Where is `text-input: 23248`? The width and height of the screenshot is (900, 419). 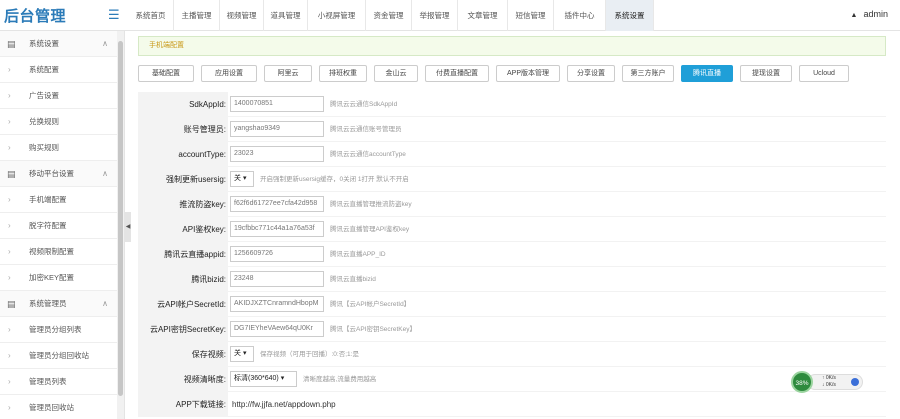
text-input: 23248 is located at coordinates (277, 279).